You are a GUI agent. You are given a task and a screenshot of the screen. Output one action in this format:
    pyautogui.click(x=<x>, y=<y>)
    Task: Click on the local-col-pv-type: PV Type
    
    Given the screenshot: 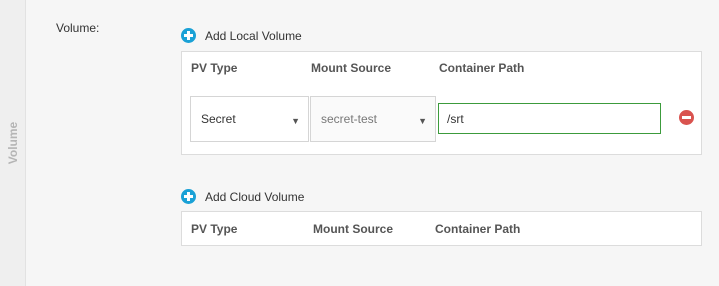 What is the action you would take?
    pyautogui.click(x=214, y=68)
    